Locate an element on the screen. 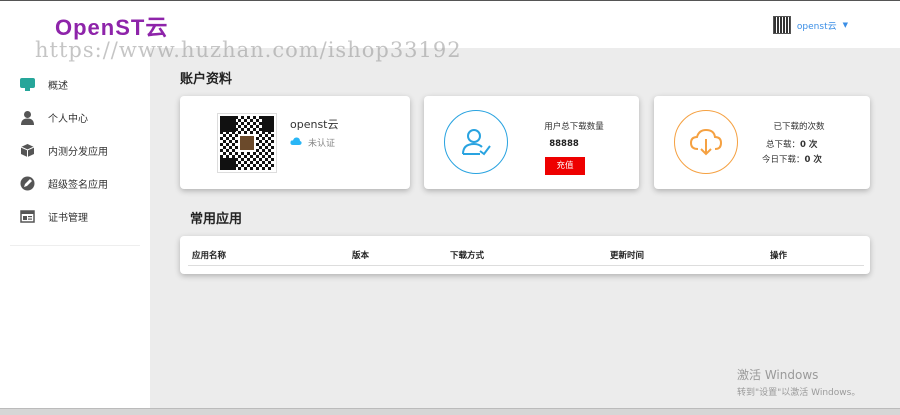 The image size is (900, 415). column-header: 操作 is located at coordinates (779, 256).